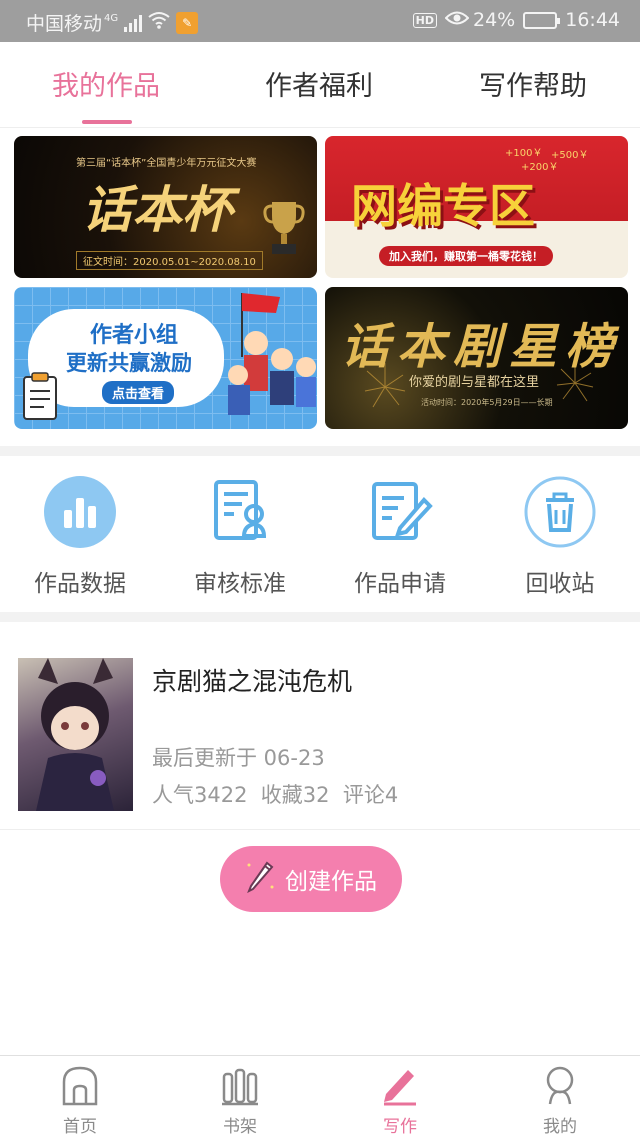 The width and height of the screenshot is (640, 1138). What do you see at coordinates (106, 83) in the screenshot?
I see `tab-my-works: 我的作品` at bounding box center [106, 83].